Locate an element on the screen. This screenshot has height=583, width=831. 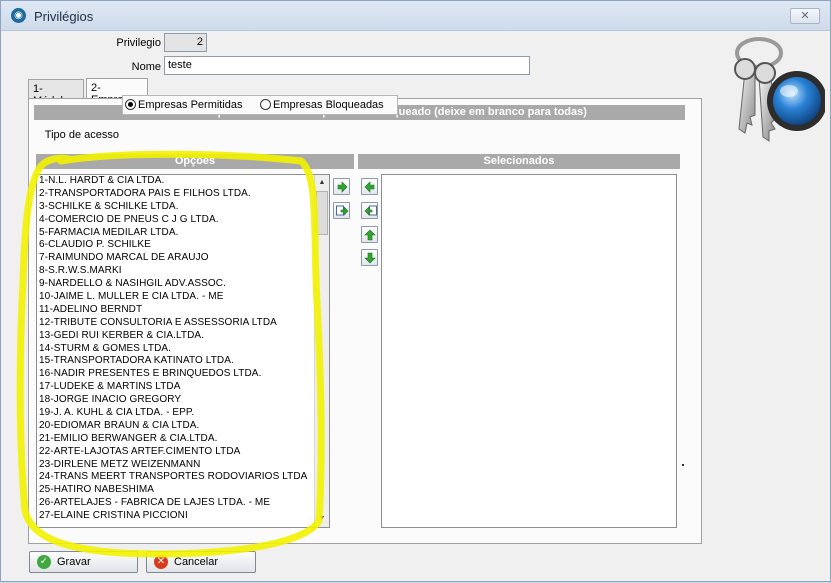
selecionados-header: Selecionados is located at coordinates (519, 161).